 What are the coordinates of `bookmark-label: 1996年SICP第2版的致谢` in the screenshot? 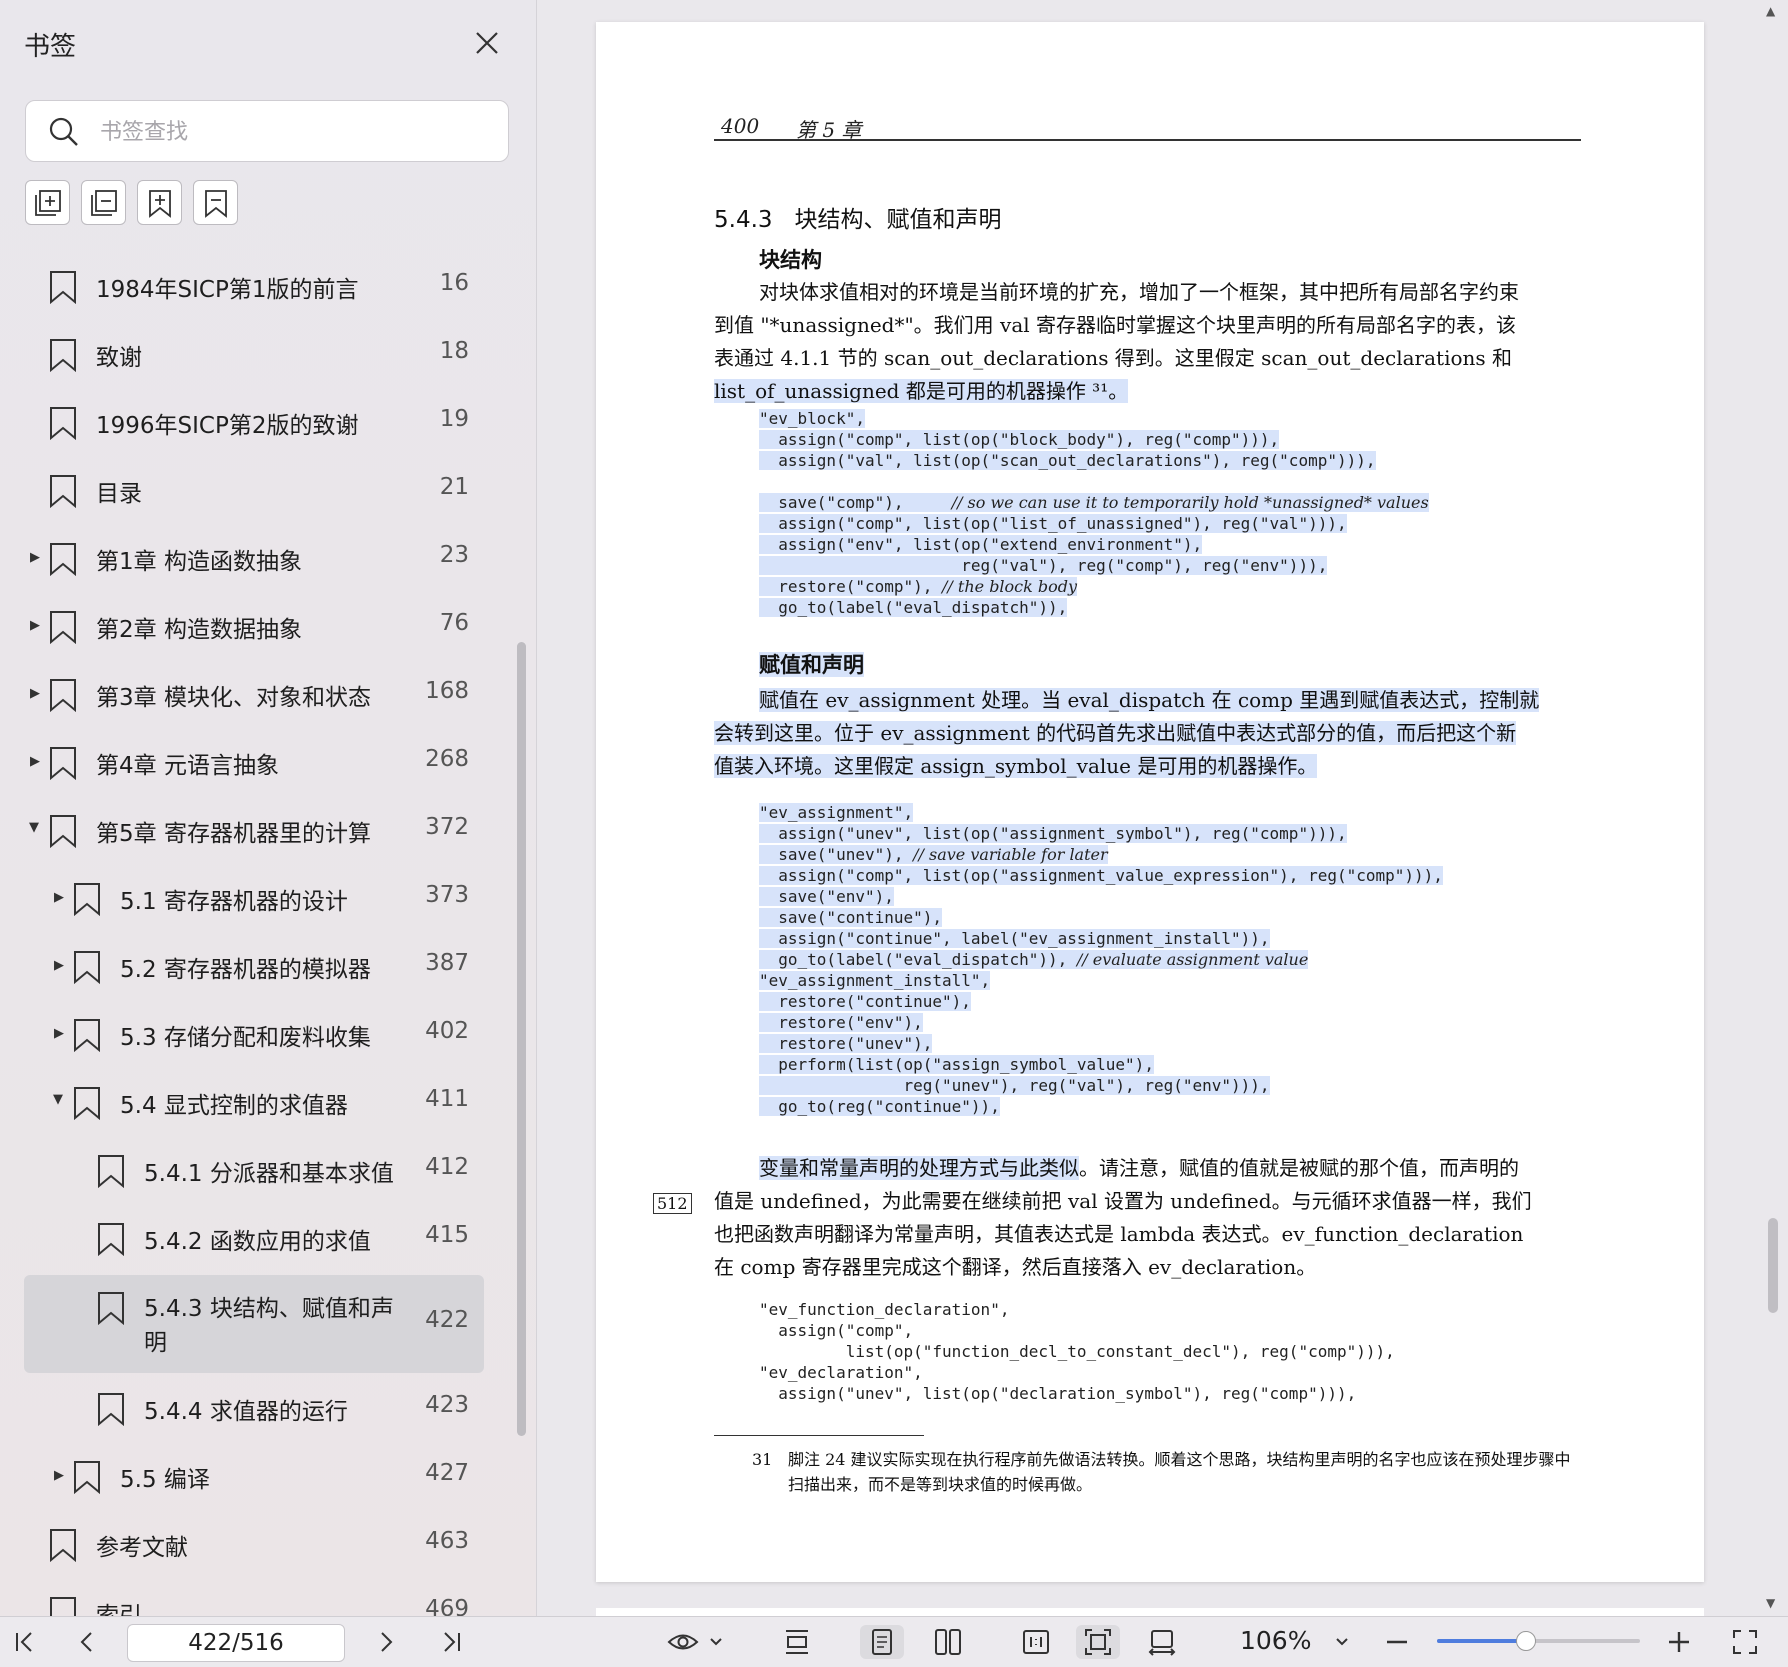 It's located at (227, 426).